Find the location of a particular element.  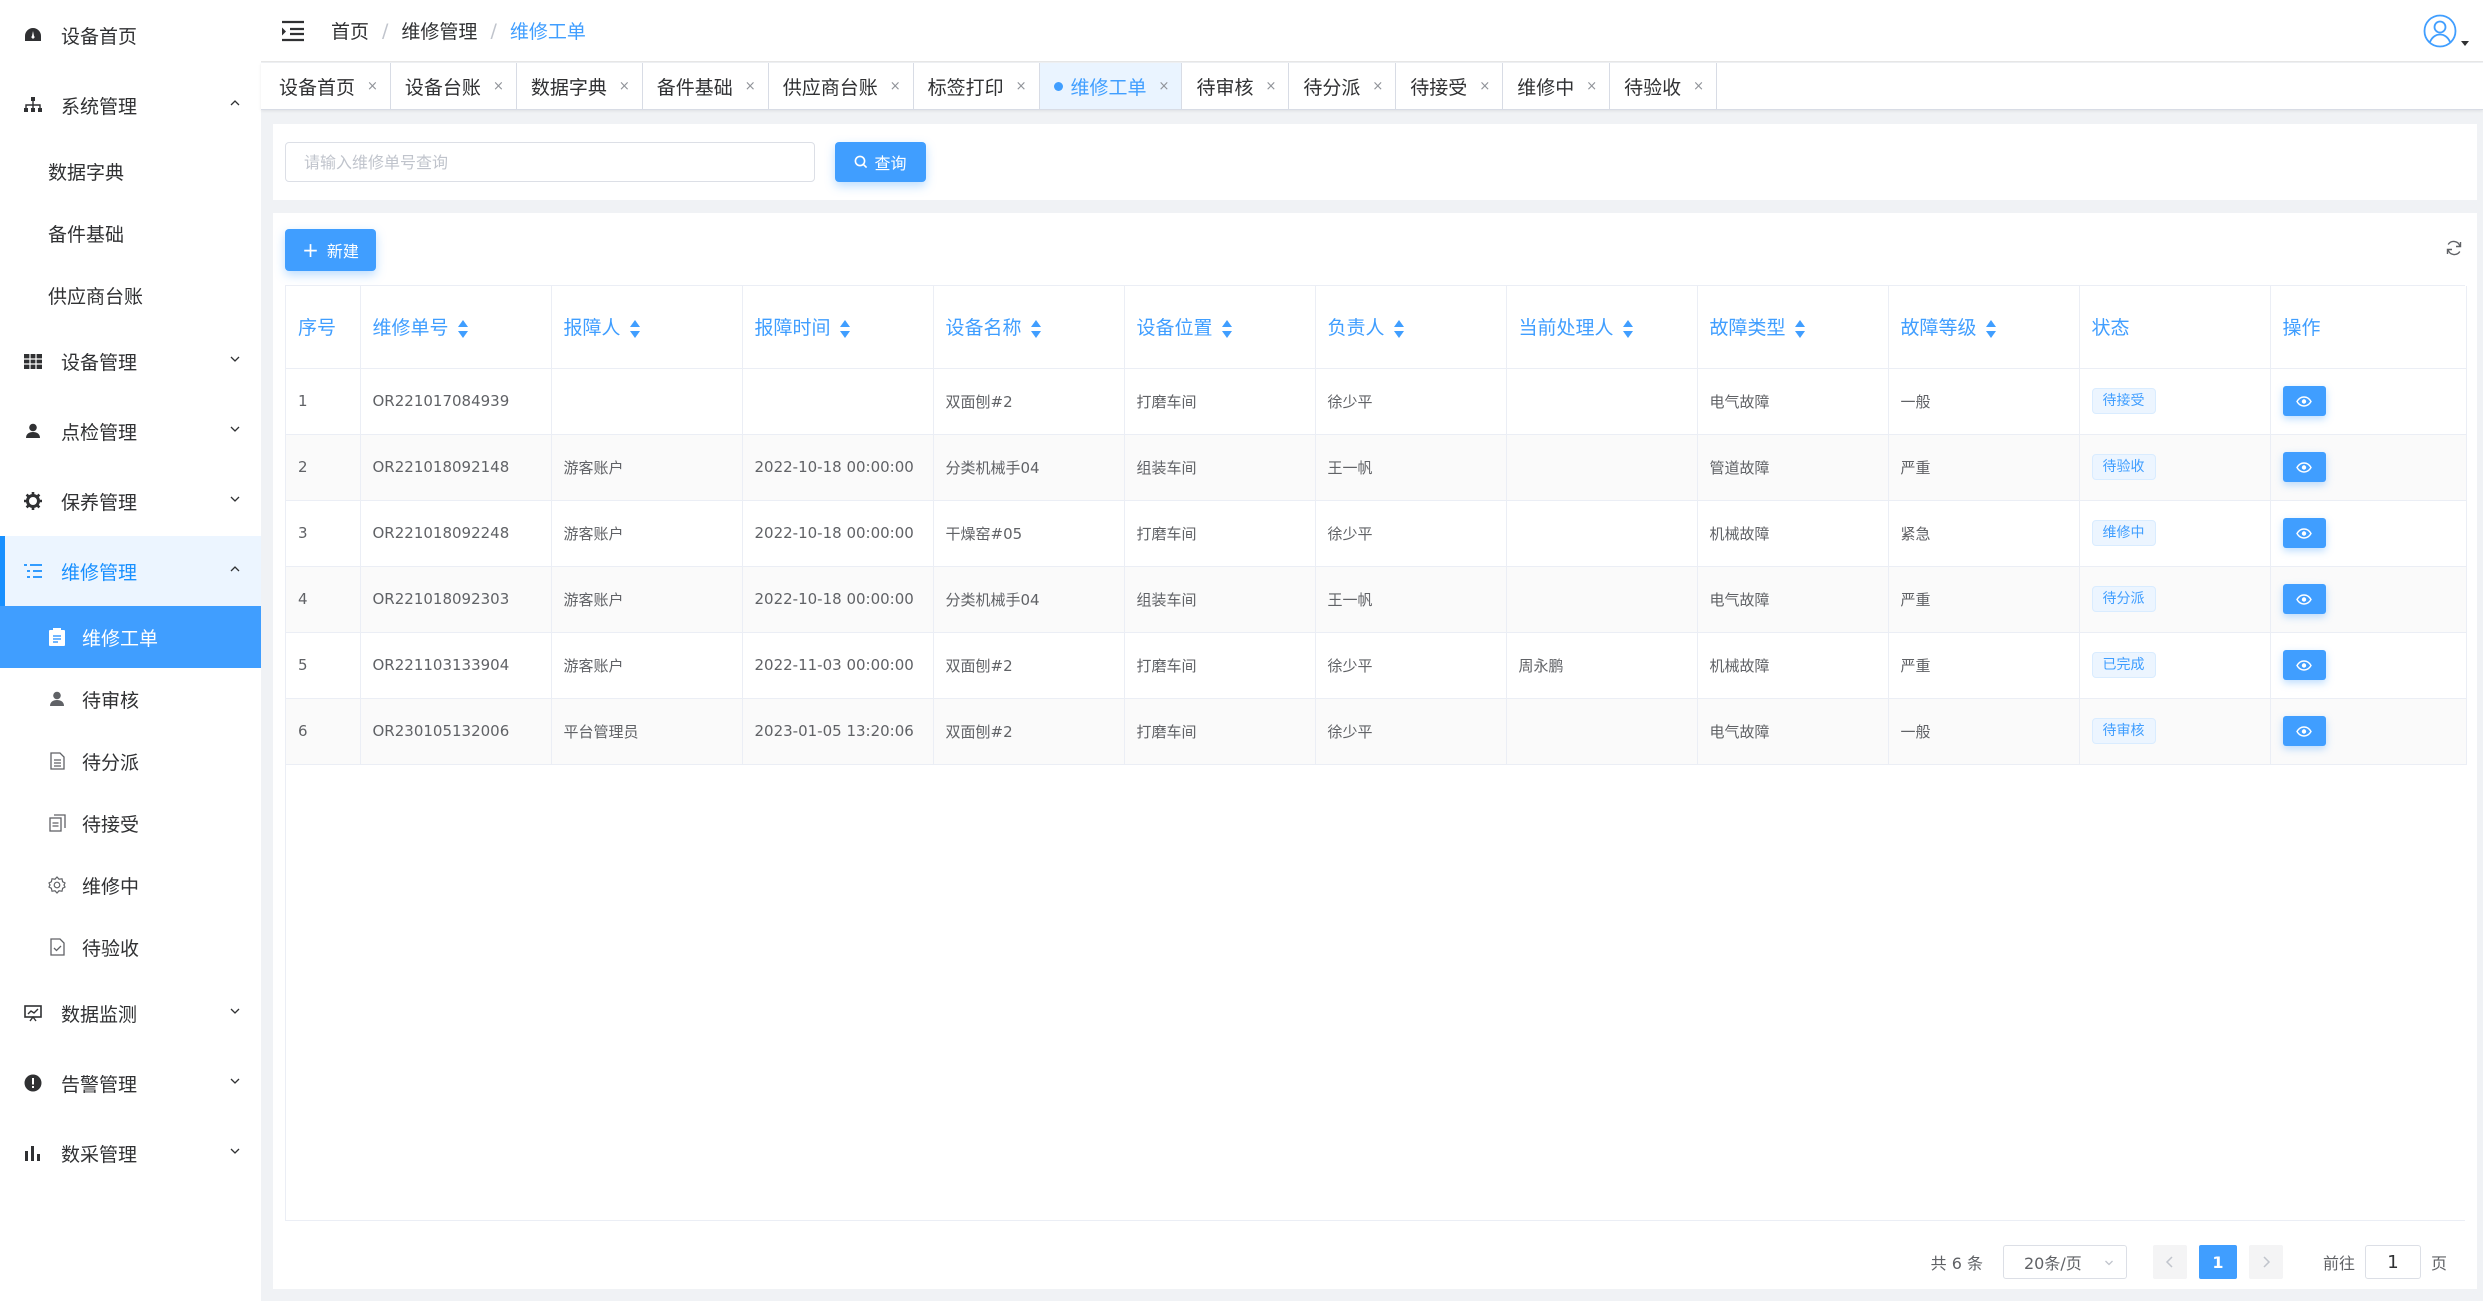

cell-owner: 徐少平 is located at coordinates (1411, 401).